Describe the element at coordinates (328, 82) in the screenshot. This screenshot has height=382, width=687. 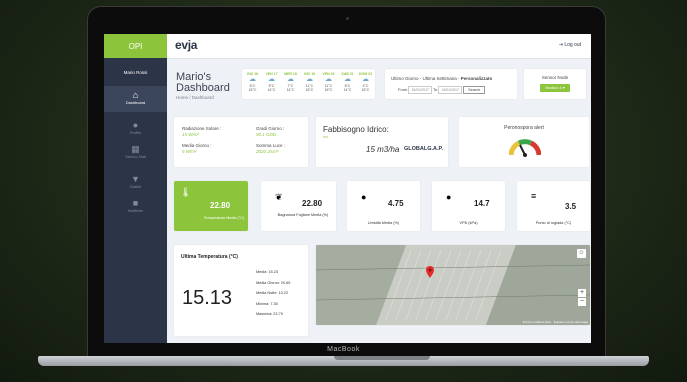
I see `forecast-day: VEN 20 ☁ 11°C 18°C` at that location.